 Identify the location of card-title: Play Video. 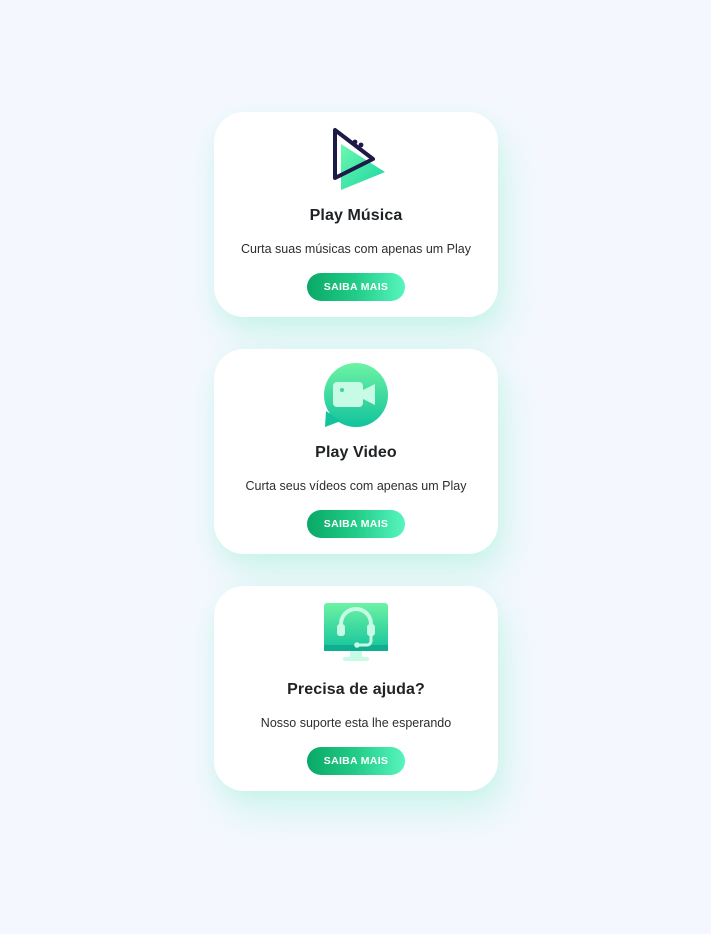
(356, 452).